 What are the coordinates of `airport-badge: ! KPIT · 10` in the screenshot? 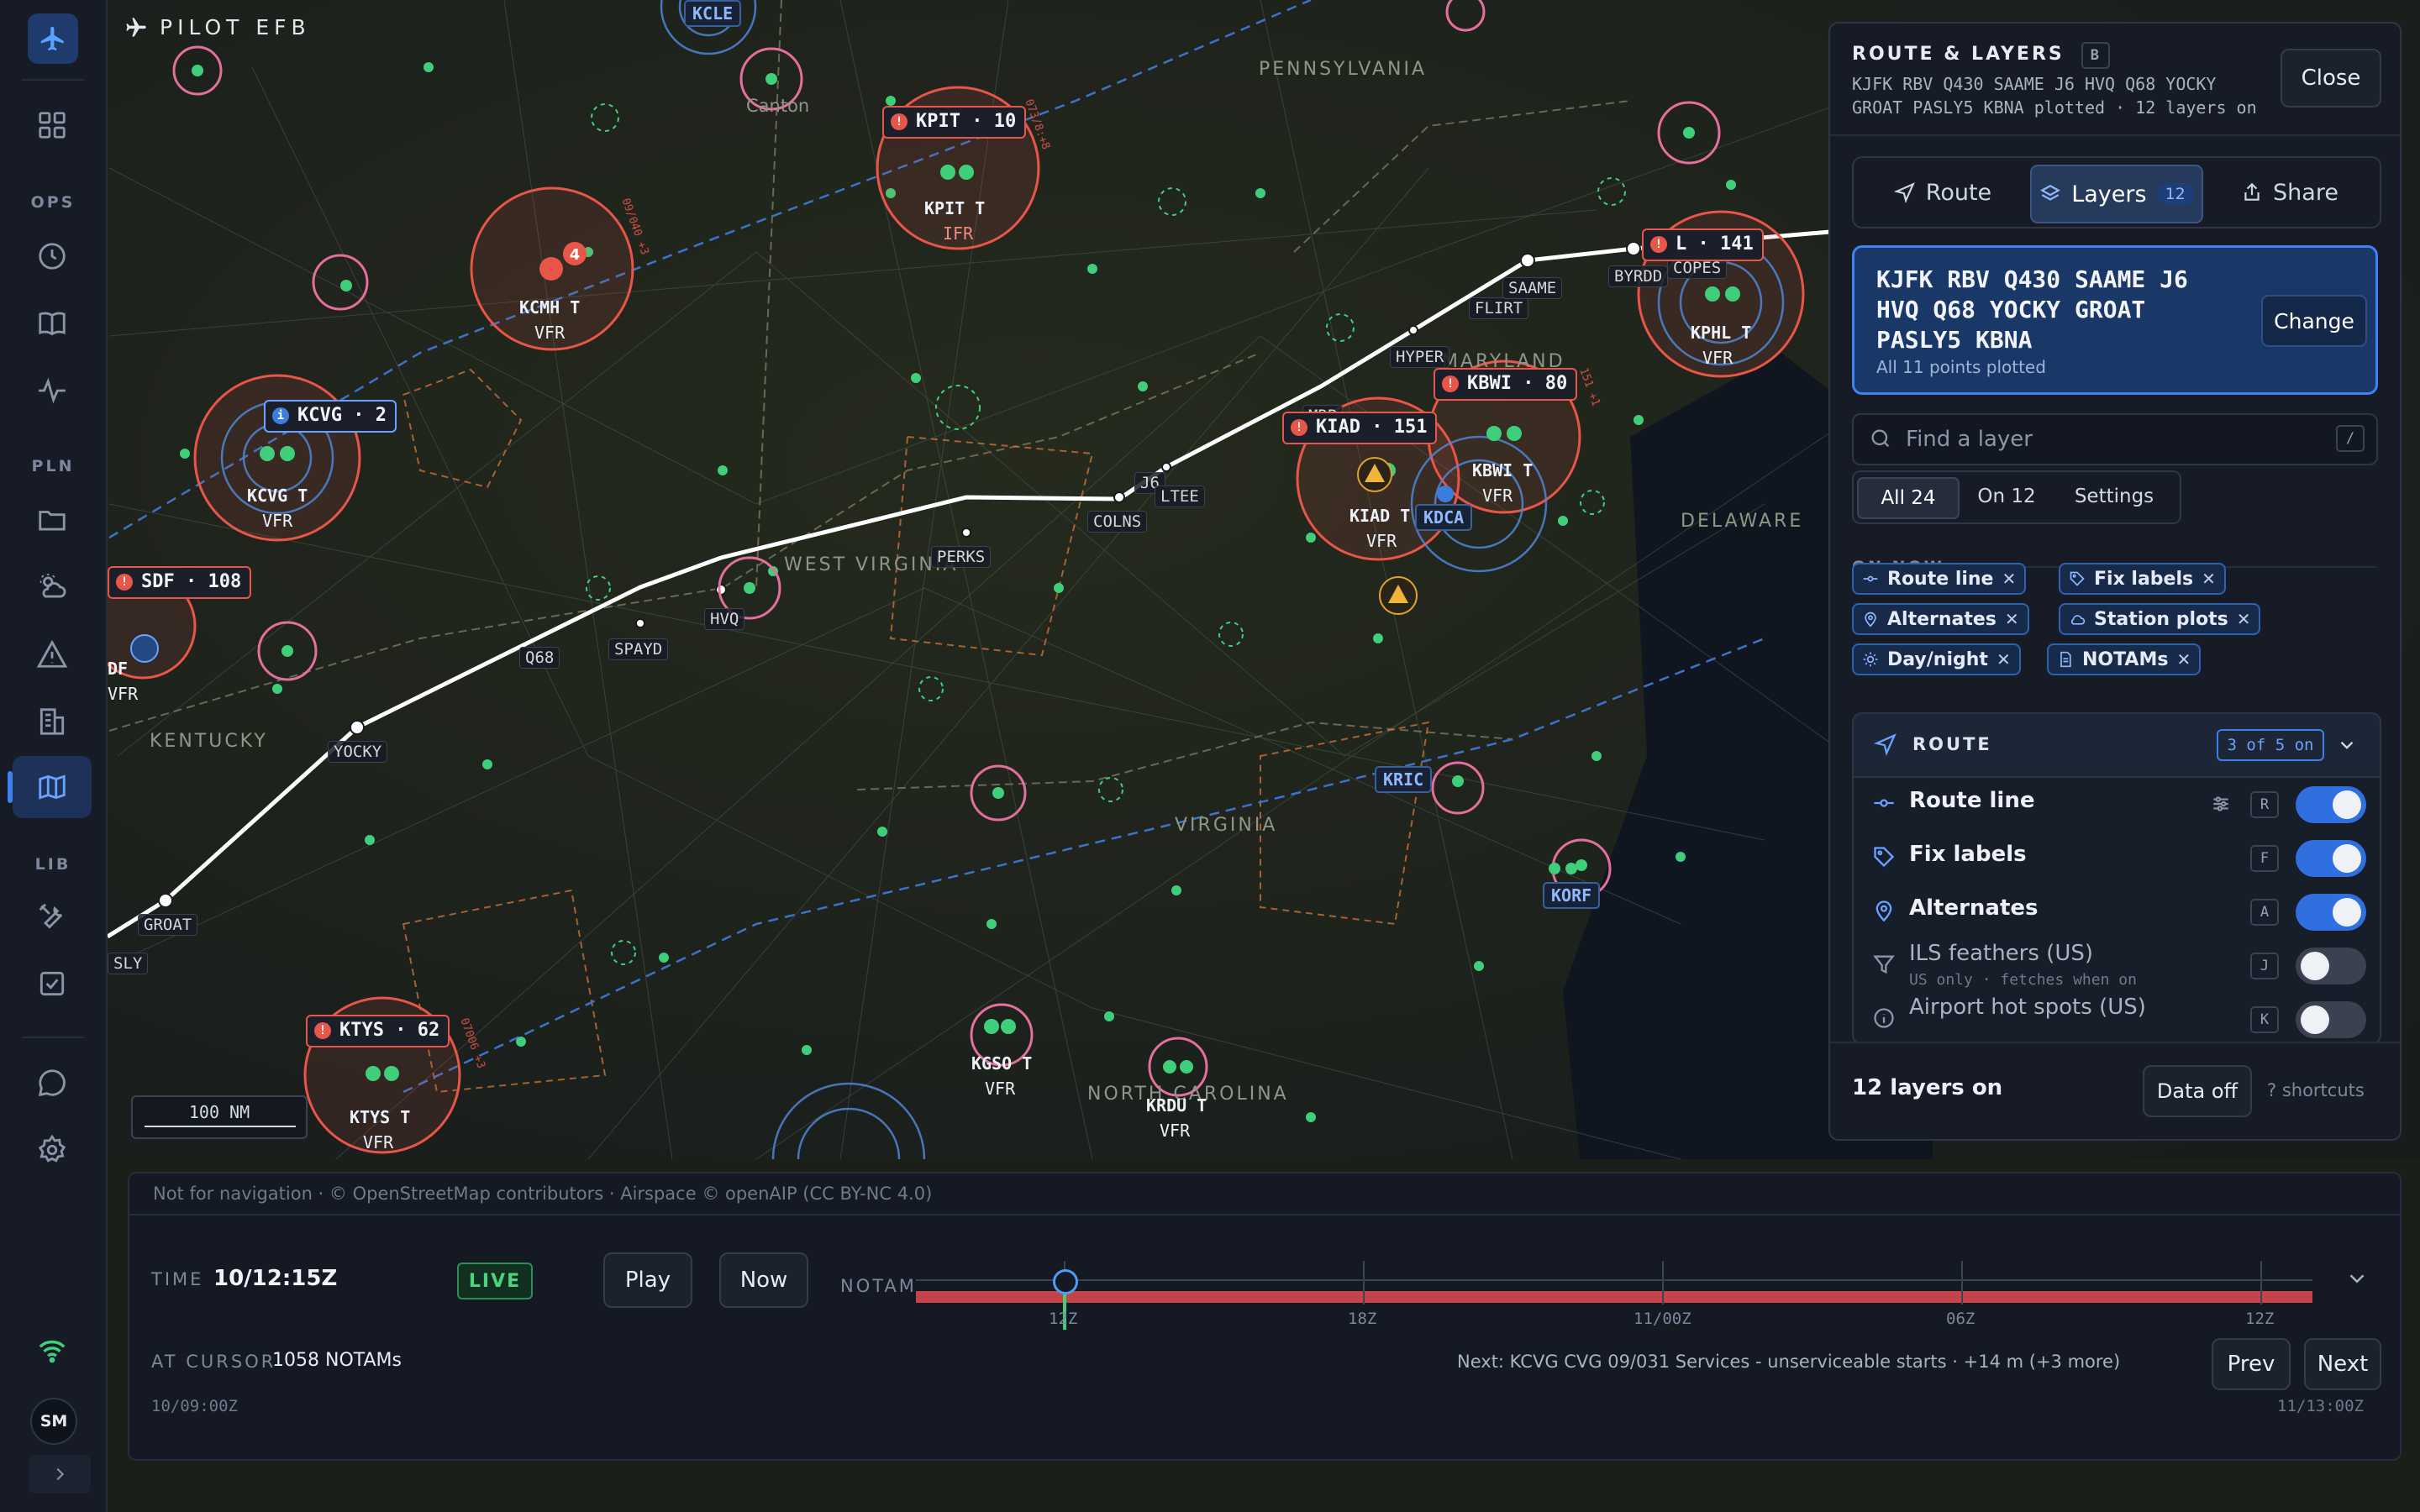 It's located at (955, 122).